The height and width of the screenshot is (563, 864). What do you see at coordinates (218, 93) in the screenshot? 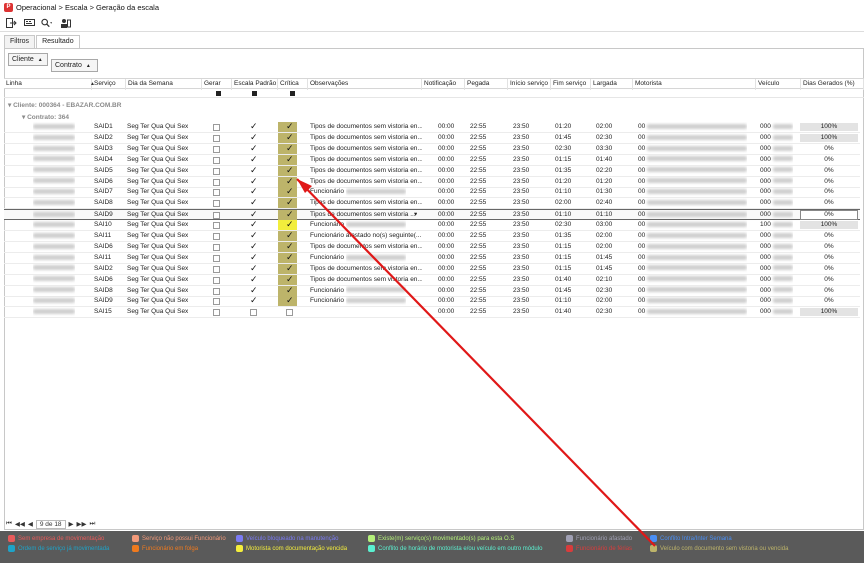
I see `gerar-filter-checkbox` at bounding box center [218, 93].